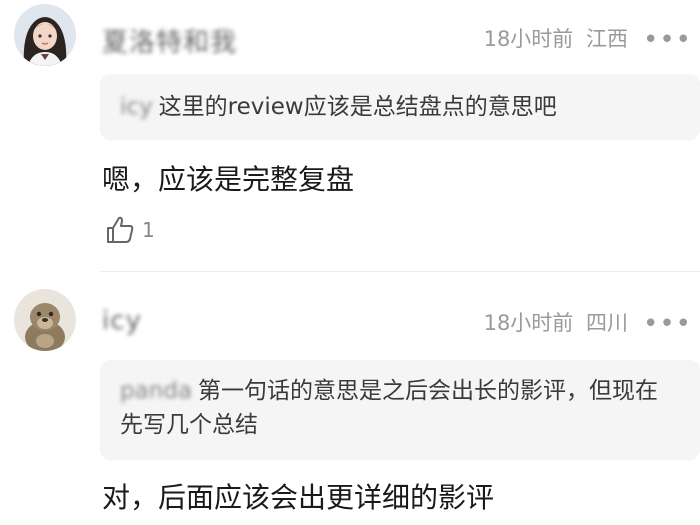  I want to click on quoted-reply: icy 这里的review应该是总结盘点的意思吧, so click(400, 107).